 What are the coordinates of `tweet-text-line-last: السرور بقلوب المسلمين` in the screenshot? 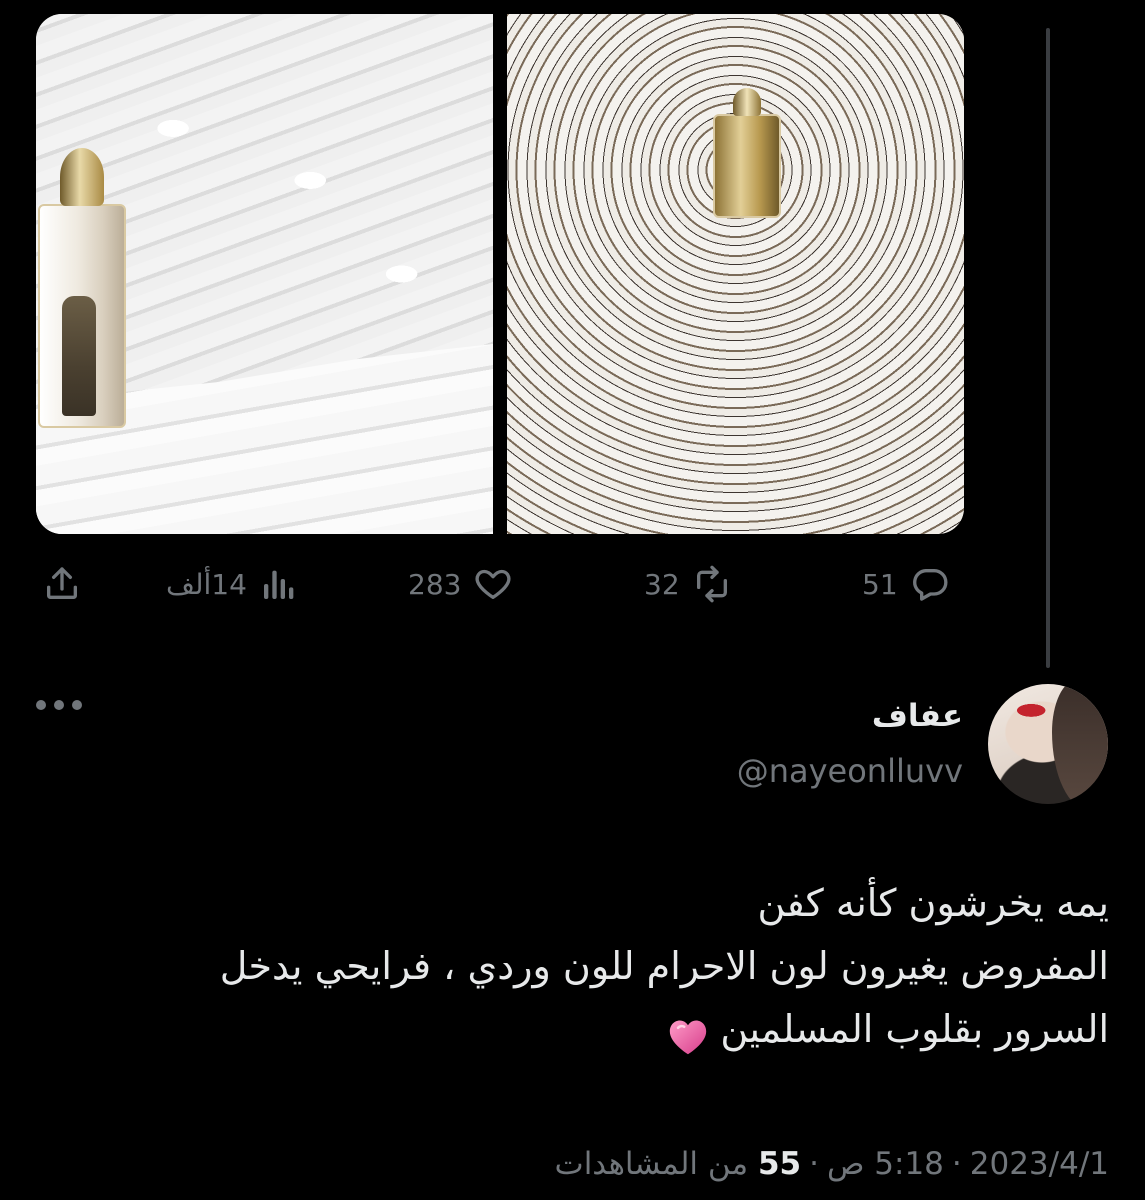 It's located at (609, 1029).